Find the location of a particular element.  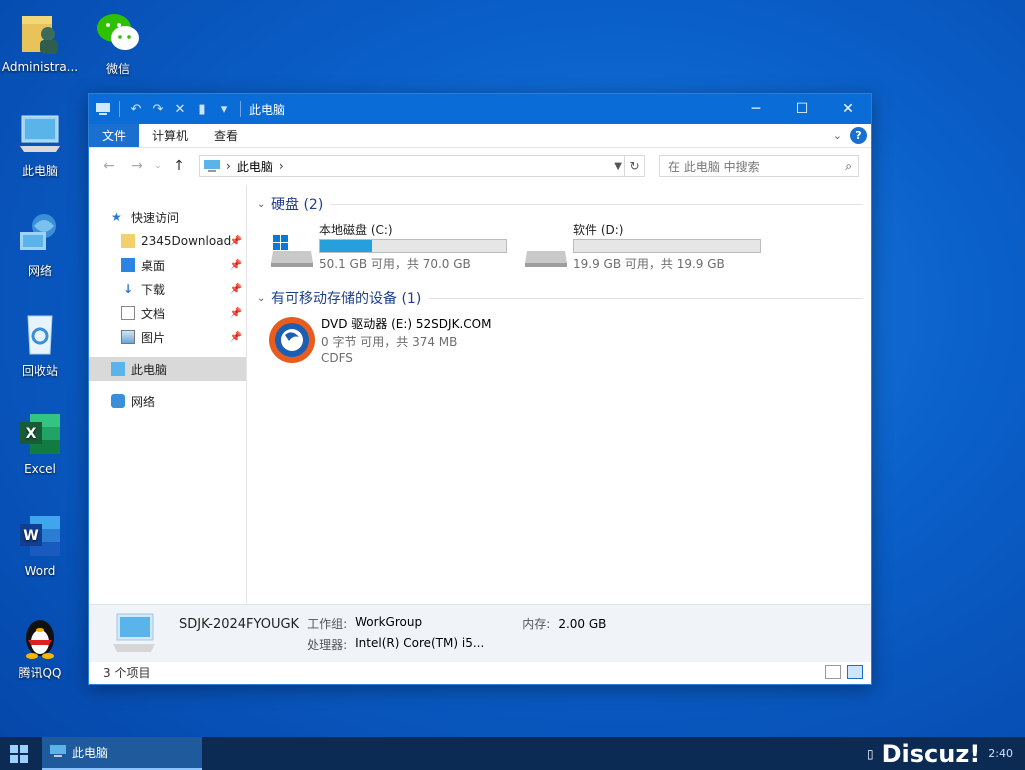

desktop-icon-recycle-bin: 回收站 is located at coordinates (40, 344).